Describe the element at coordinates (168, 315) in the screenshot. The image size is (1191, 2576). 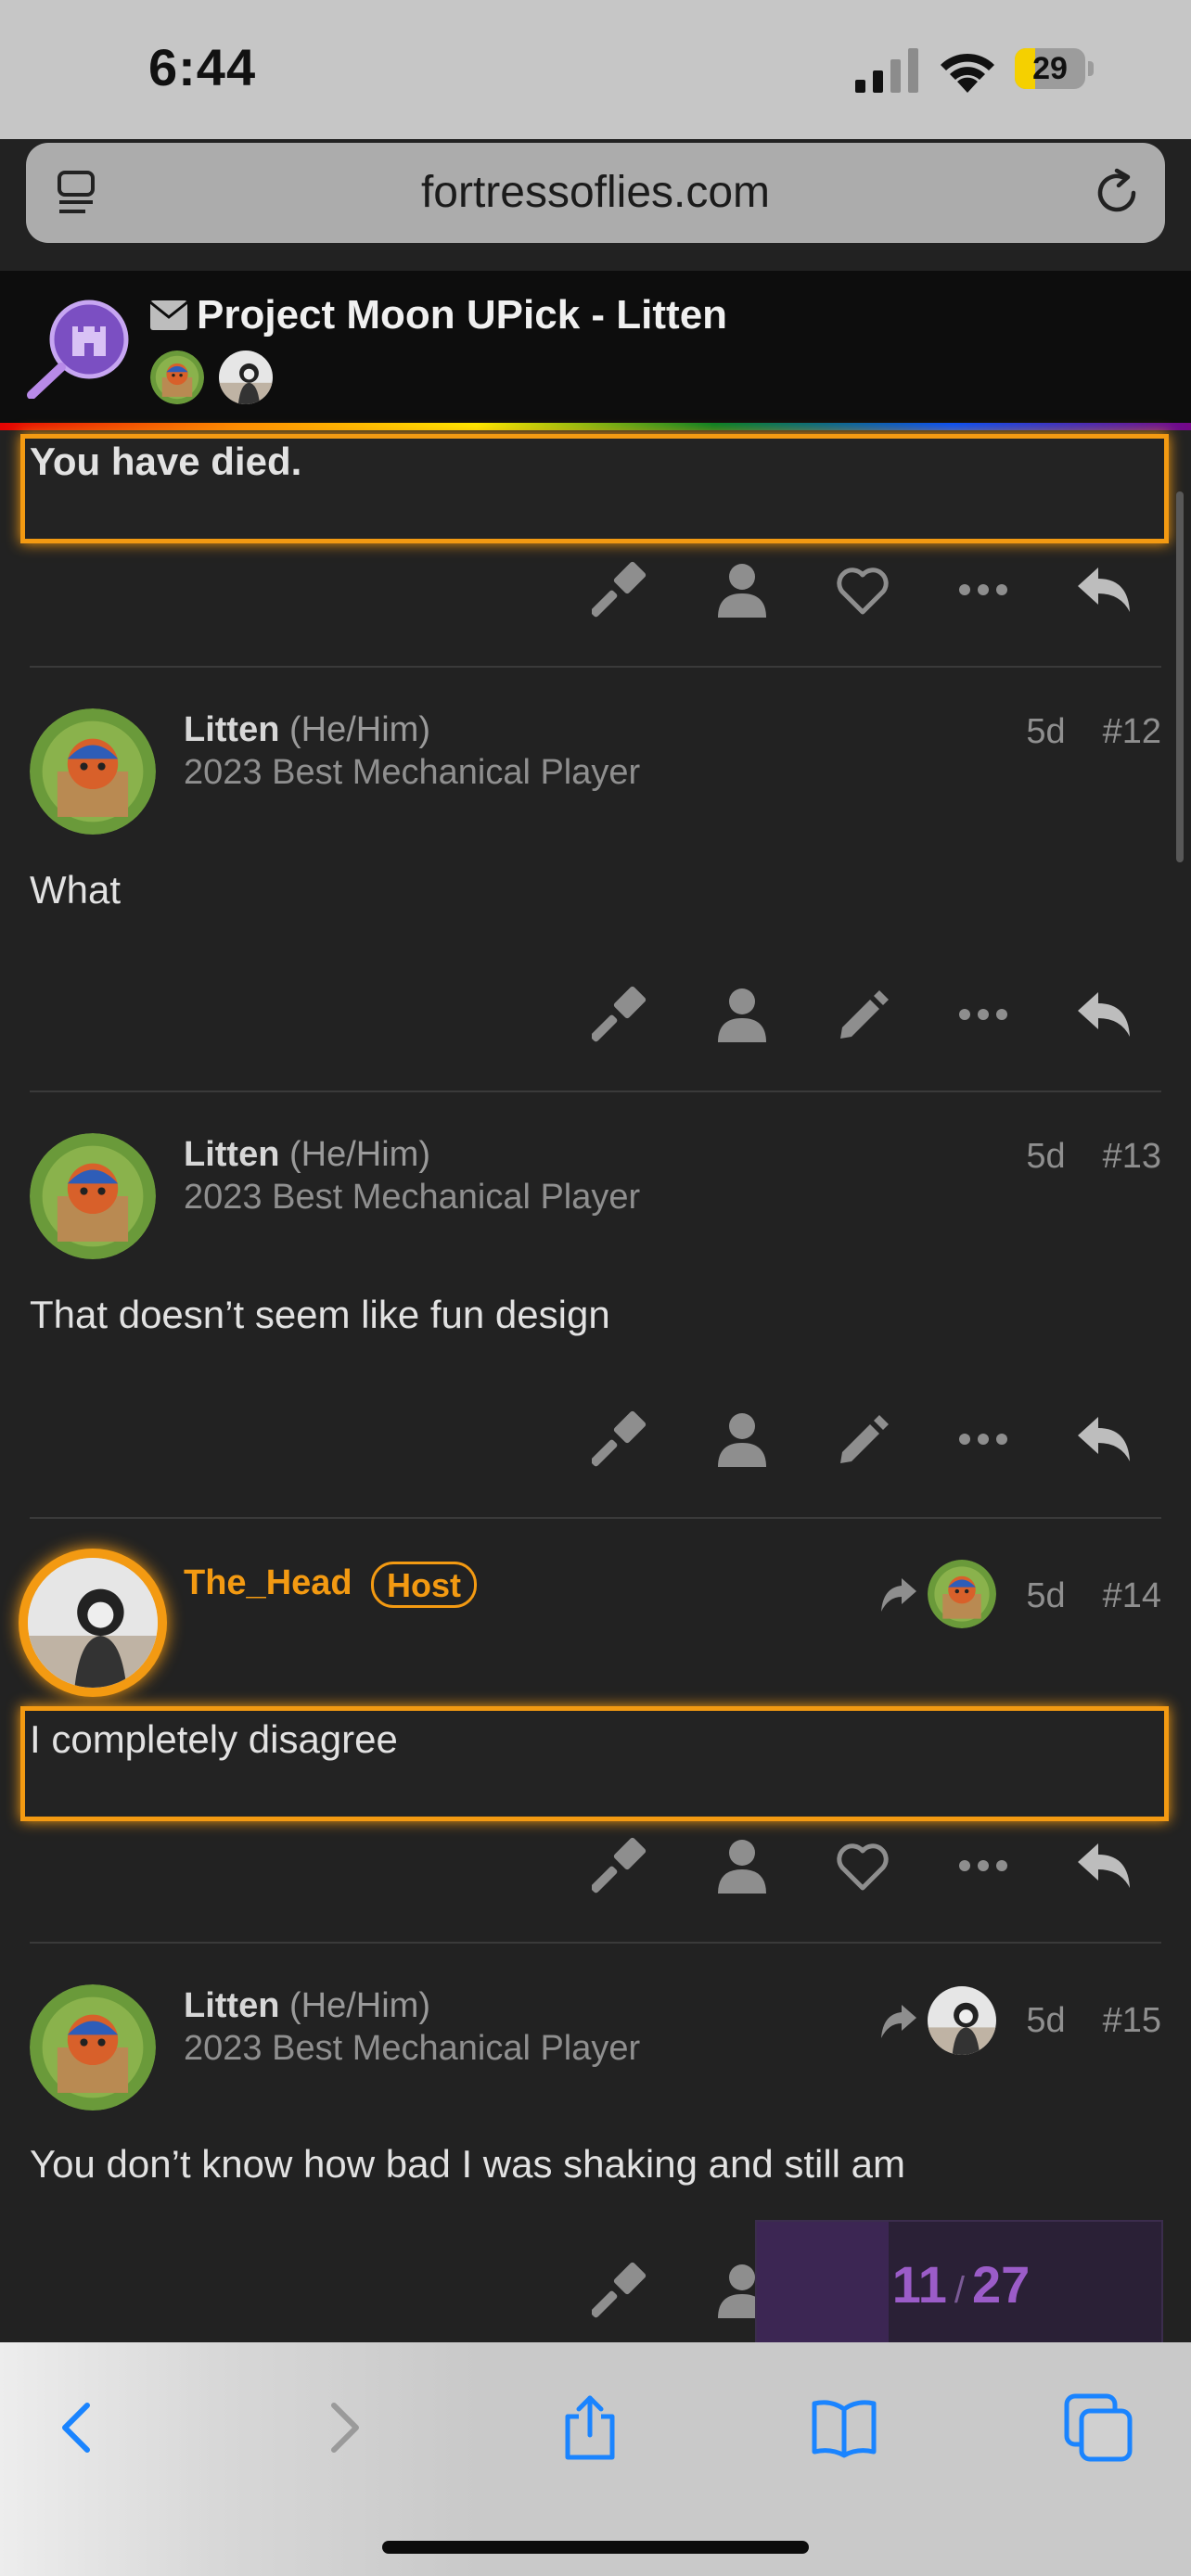
I see `mail-icon` at that location.